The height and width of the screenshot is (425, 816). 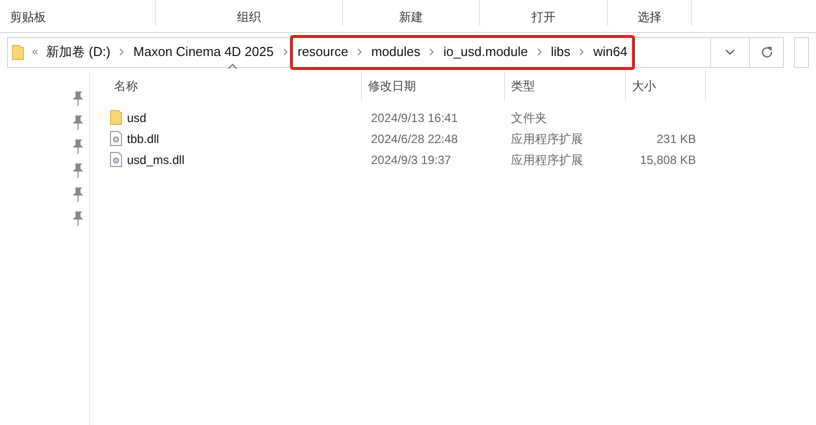 I want to click on refresh-button, so click(x=767, y=52).